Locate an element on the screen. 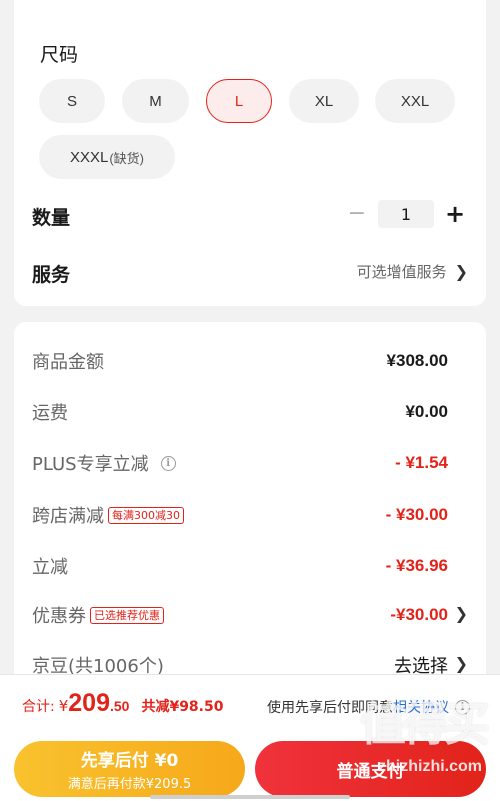 Image resolution: width=500 pixels, height=801 pixels. coupon-value: -¥30.00 is located at coordinates (419, 614).